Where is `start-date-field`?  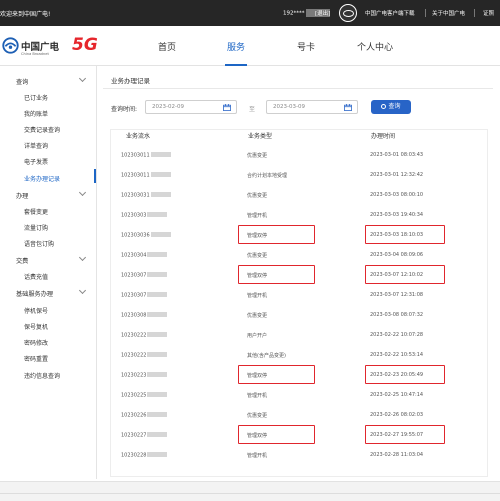 start-date-field is located at coordinates (191, 107).